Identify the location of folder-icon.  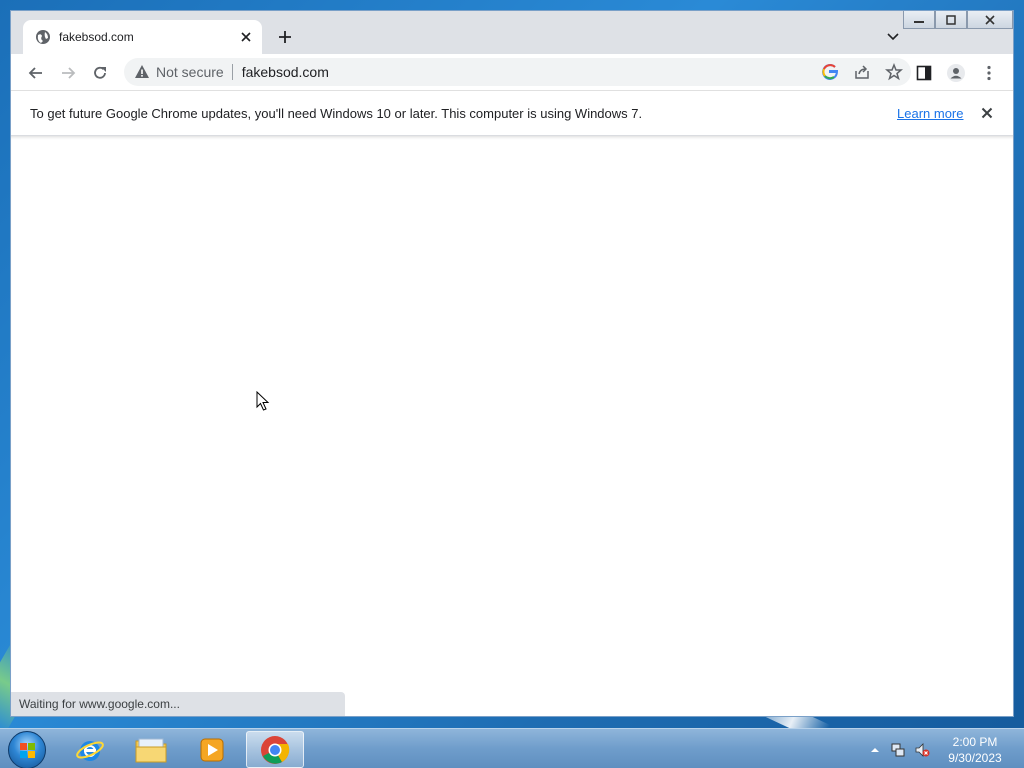
(151, 750).